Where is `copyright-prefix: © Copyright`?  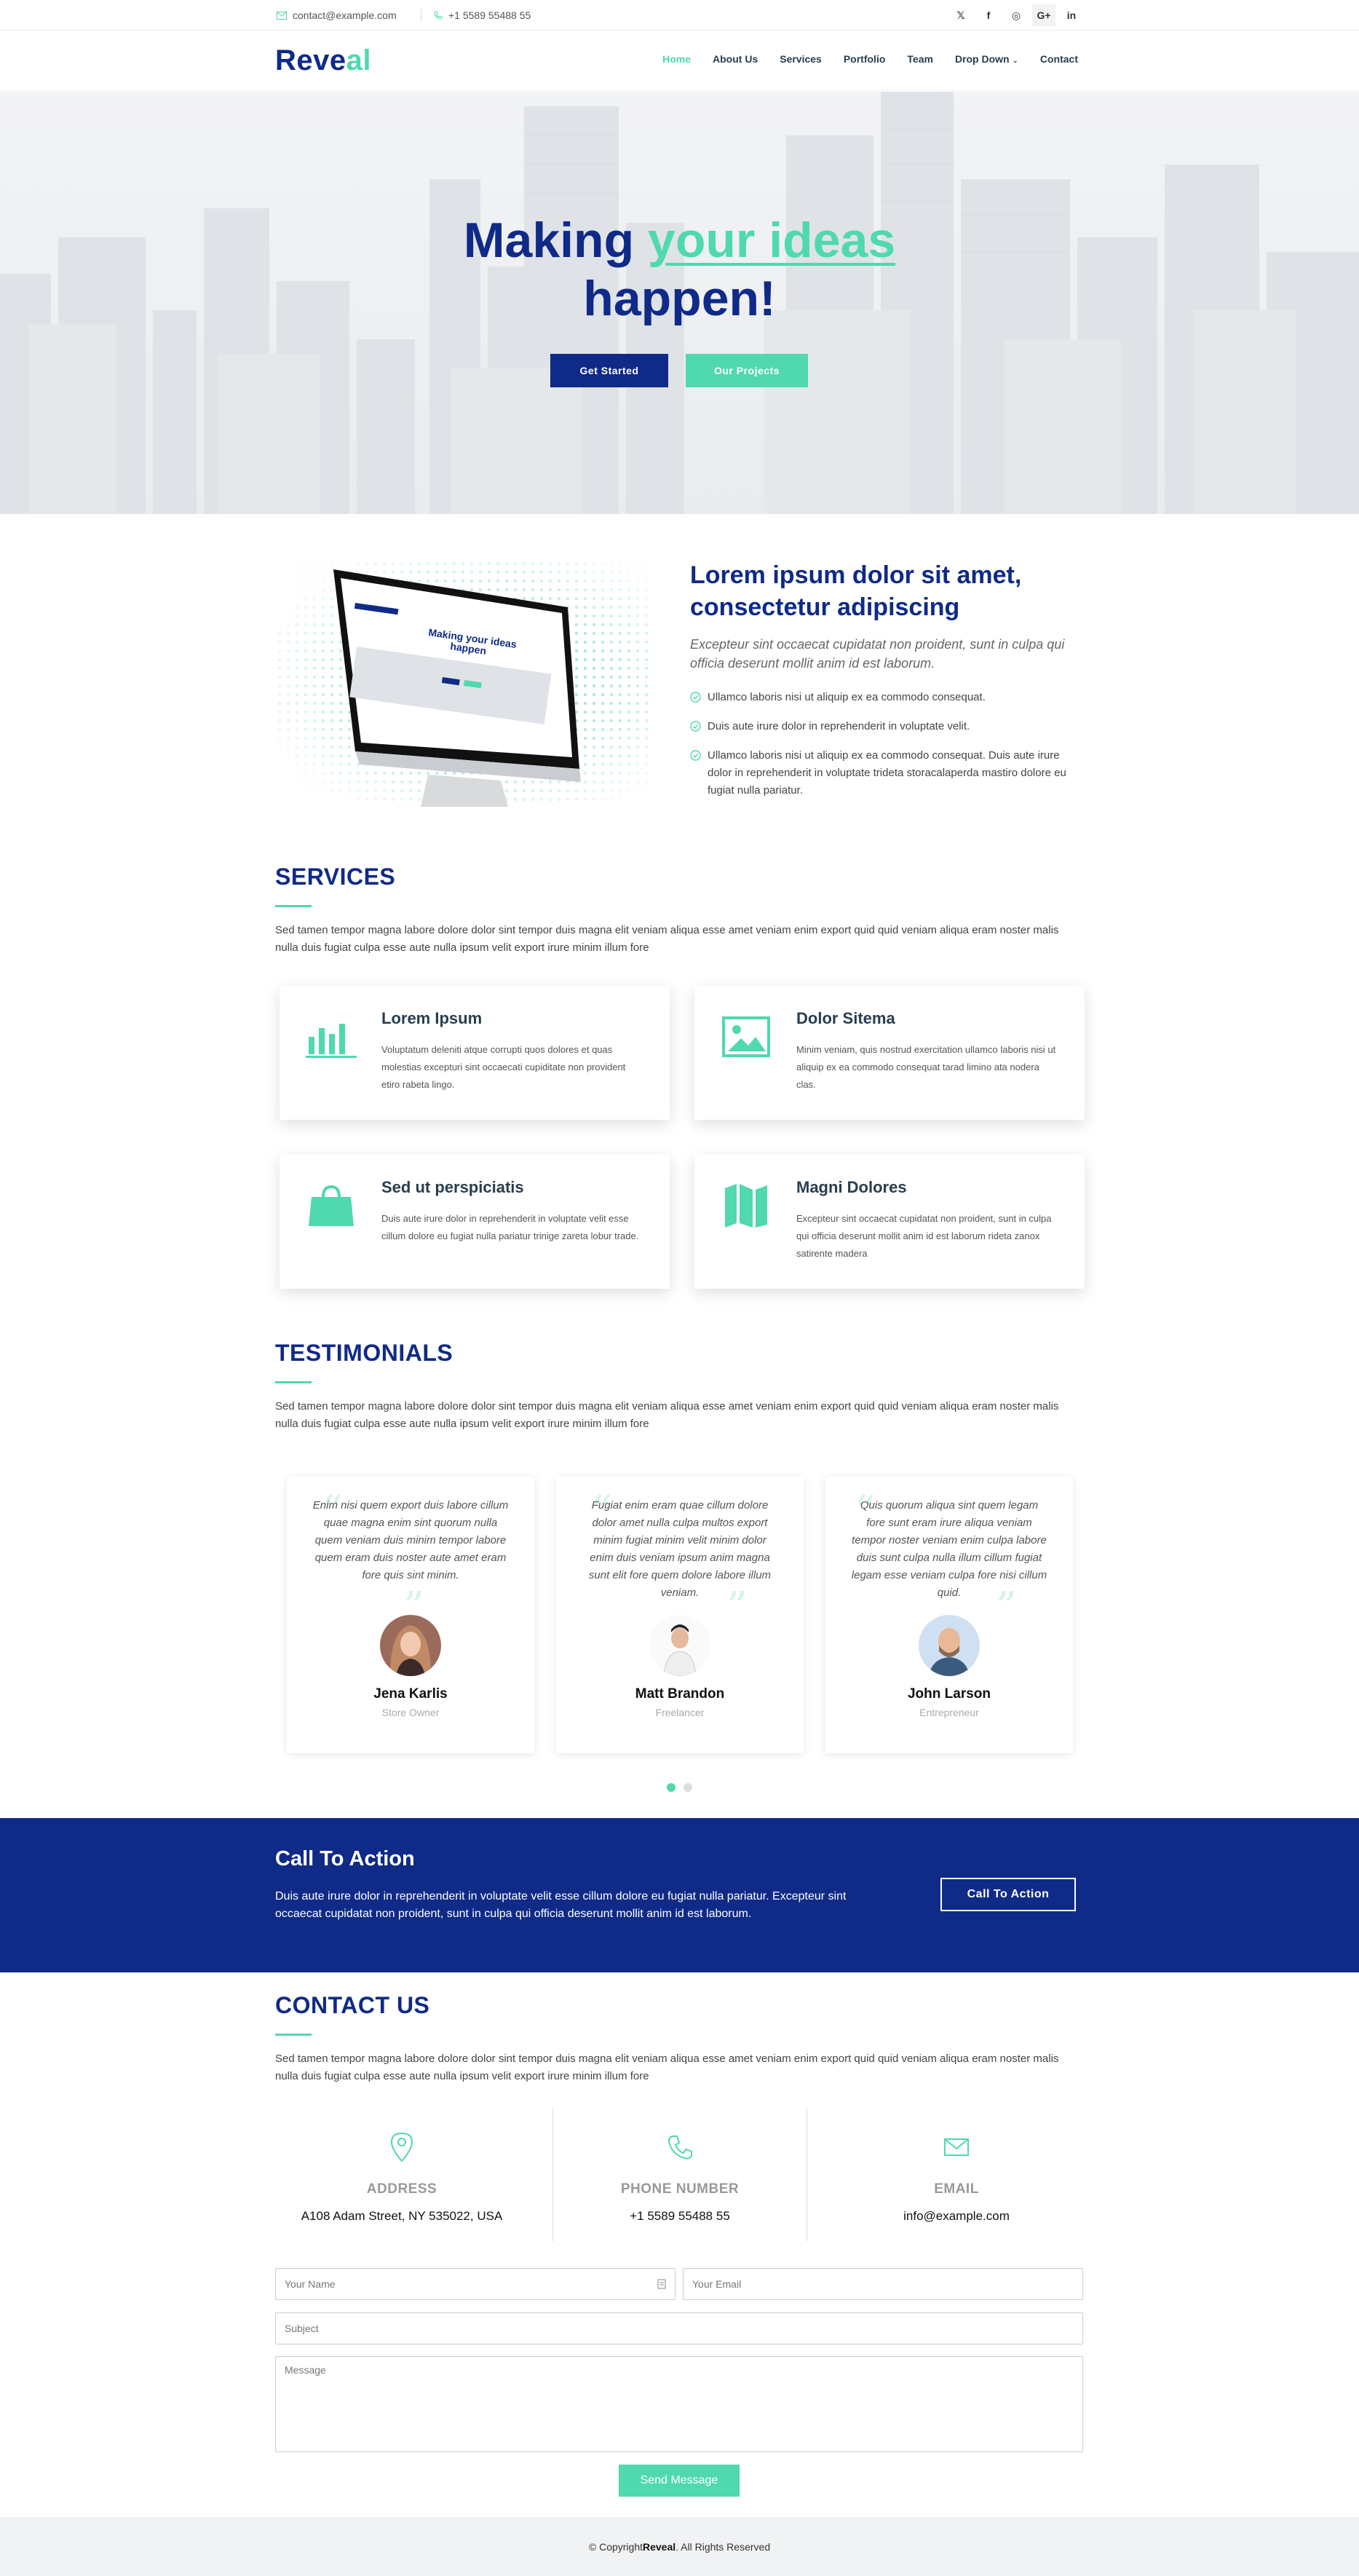
copyright-prefix: © Copyright is located at coordinates (615, 2547).